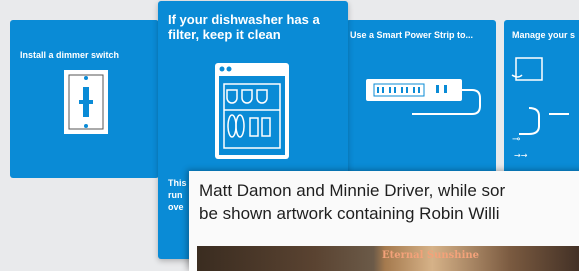 The height and width of the screenshot is (271, 579). Describe the element at coordinates (430, 255) in the screenshot. I see `image-caption: Eternal Sunshine` at that location.